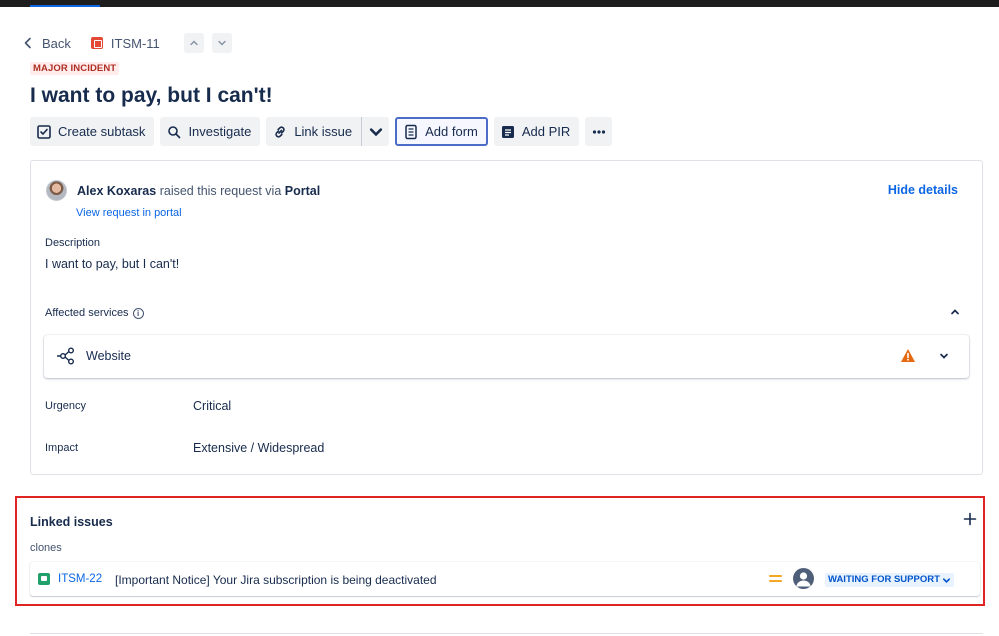  I want to click on active-tab-indicator, so click(65, 6).